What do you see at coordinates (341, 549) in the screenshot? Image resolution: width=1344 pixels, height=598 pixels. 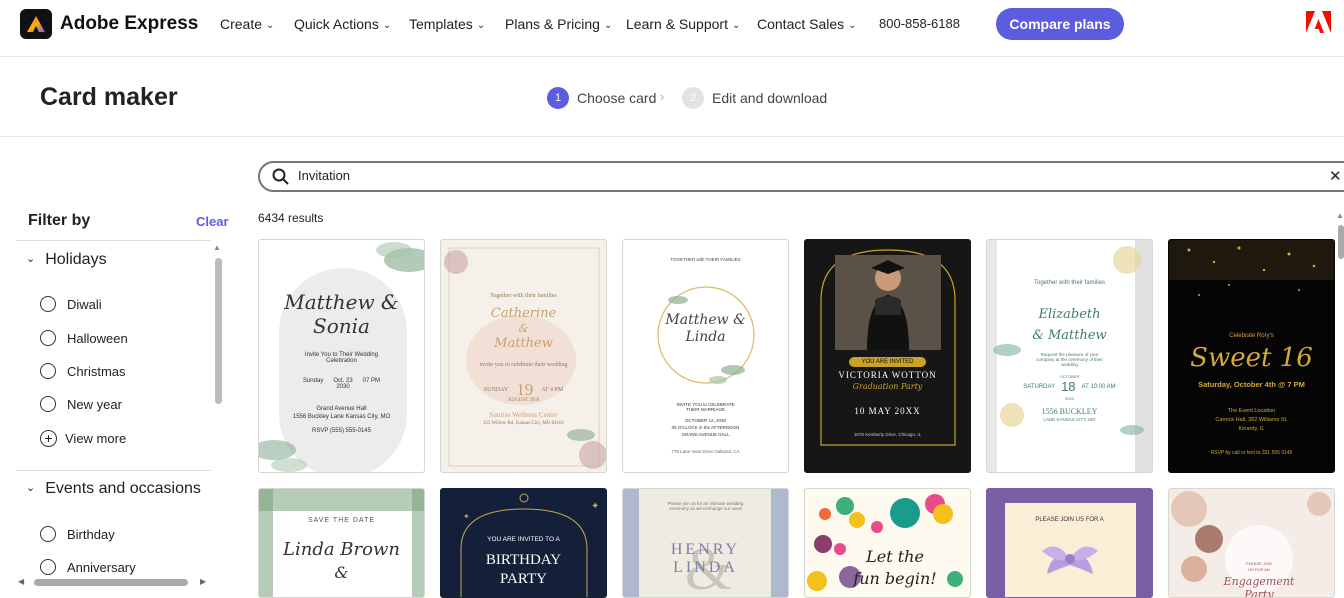 I see `card-name: Linda Brown` at bounding box center [341, 549].